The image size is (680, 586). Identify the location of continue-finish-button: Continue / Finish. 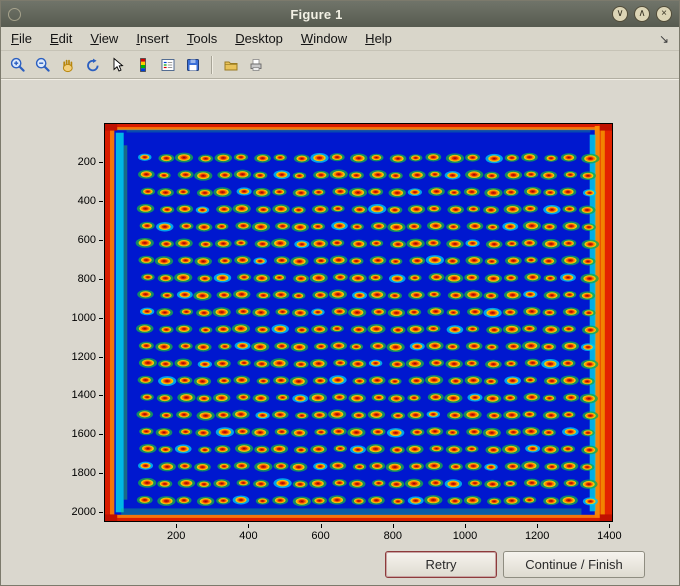
(574, 564).